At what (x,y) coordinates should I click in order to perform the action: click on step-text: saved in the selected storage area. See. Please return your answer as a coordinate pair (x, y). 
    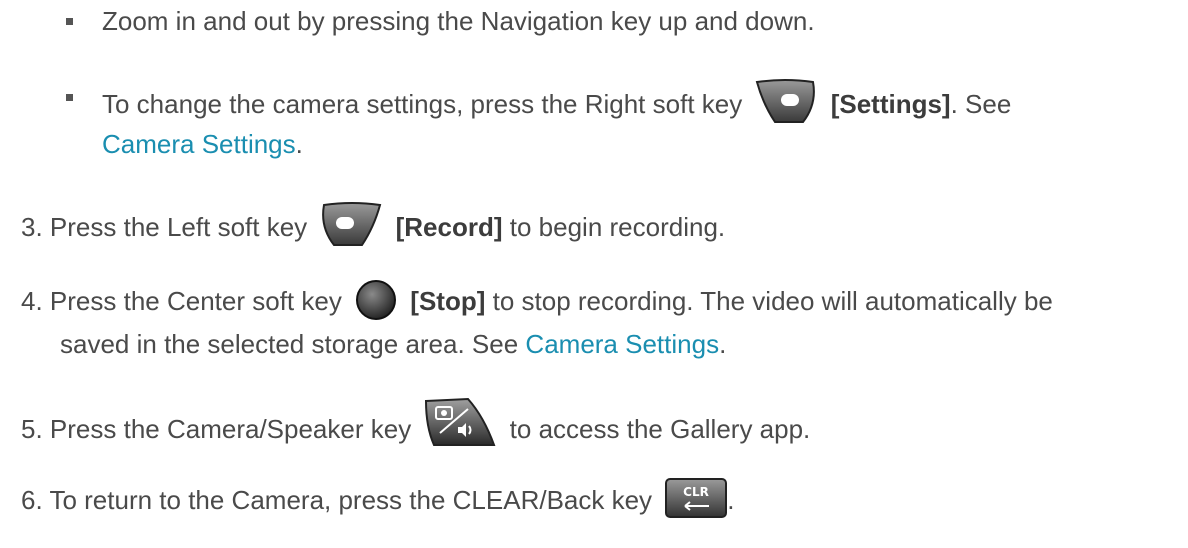
    Looking at the image, I should click on (289, 344).